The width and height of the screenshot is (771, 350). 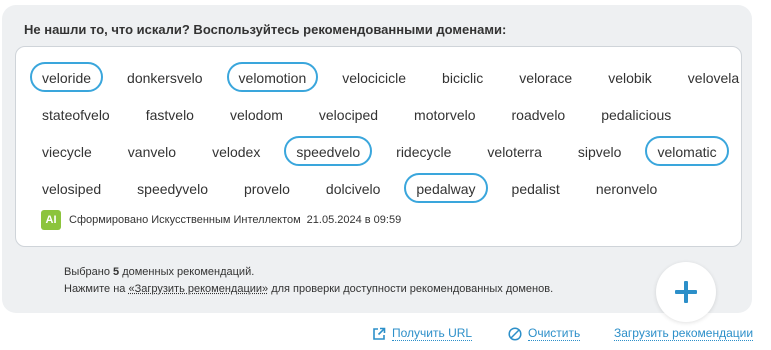 I want to click on domain-chip: veloterra, so click(x=514, y=151).